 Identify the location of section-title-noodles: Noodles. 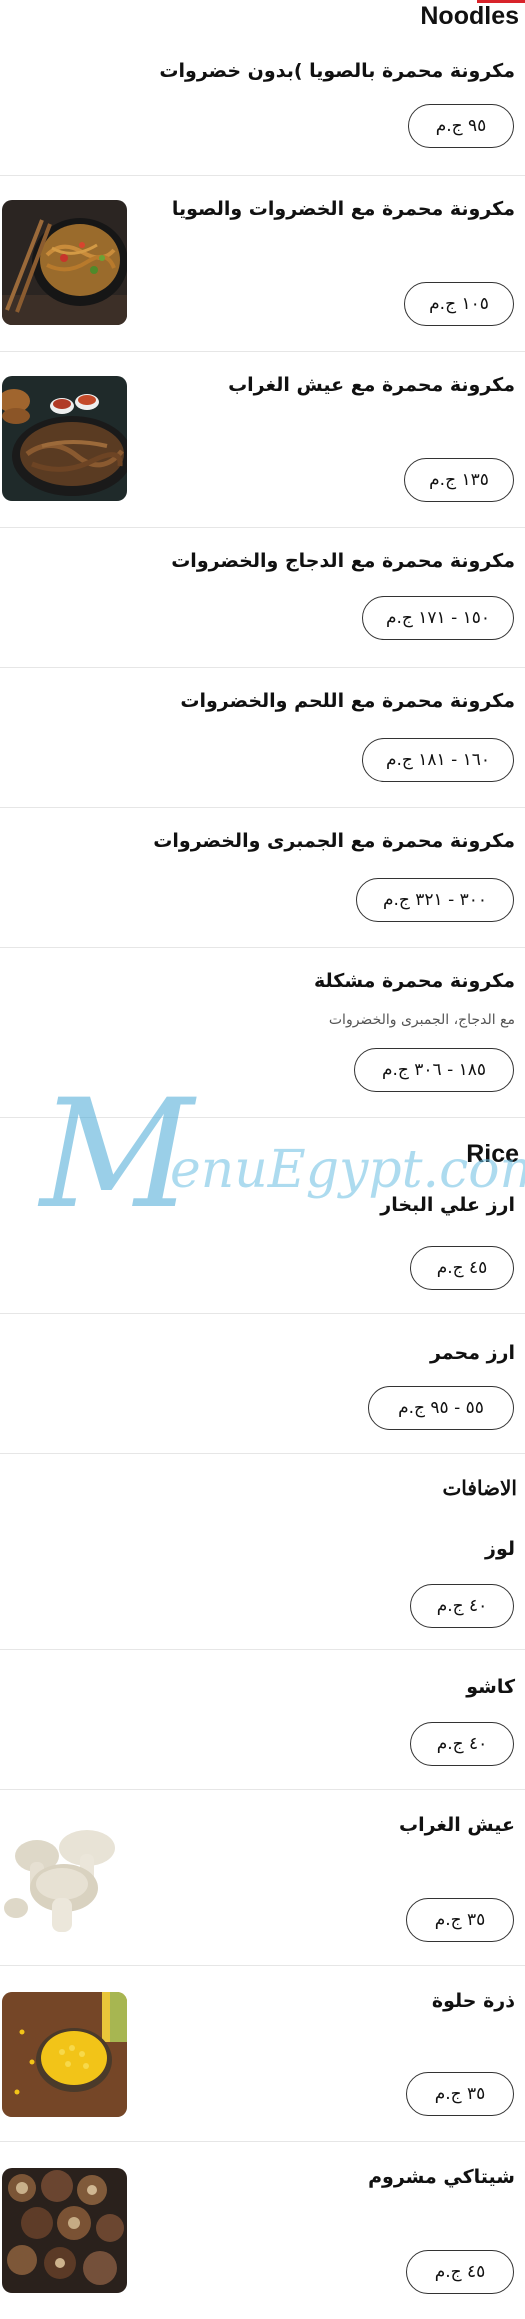
(469, 16).